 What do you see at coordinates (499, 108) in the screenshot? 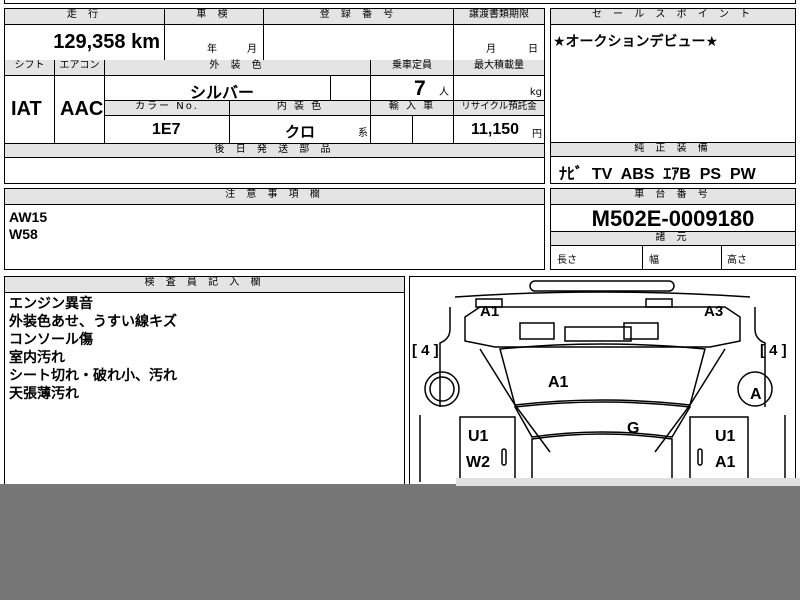
I see `recycle-header: リサイクル預託金` at bounding box center [499, 108].